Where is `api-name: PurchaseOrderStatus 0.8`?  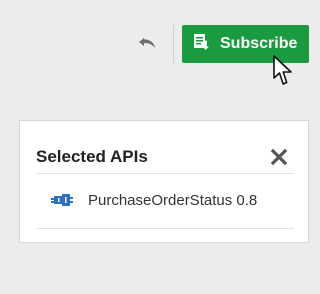
api-name: PurchaseOrderStatus 0.8 is located at coordinates (173, 200).